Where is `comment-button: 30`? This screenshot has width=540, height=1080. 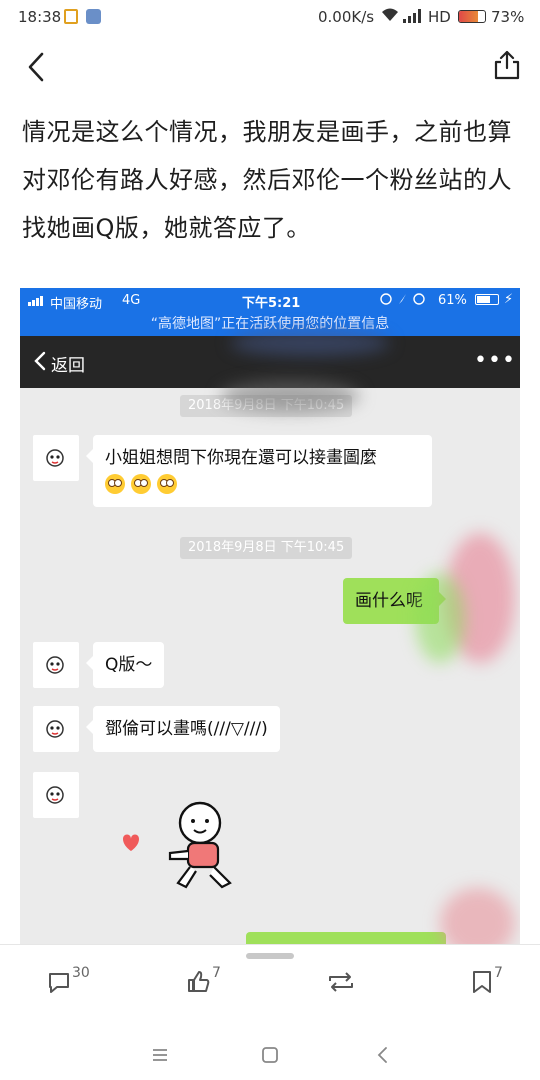 comment-button: 30 is located at coordinates (76, 984).